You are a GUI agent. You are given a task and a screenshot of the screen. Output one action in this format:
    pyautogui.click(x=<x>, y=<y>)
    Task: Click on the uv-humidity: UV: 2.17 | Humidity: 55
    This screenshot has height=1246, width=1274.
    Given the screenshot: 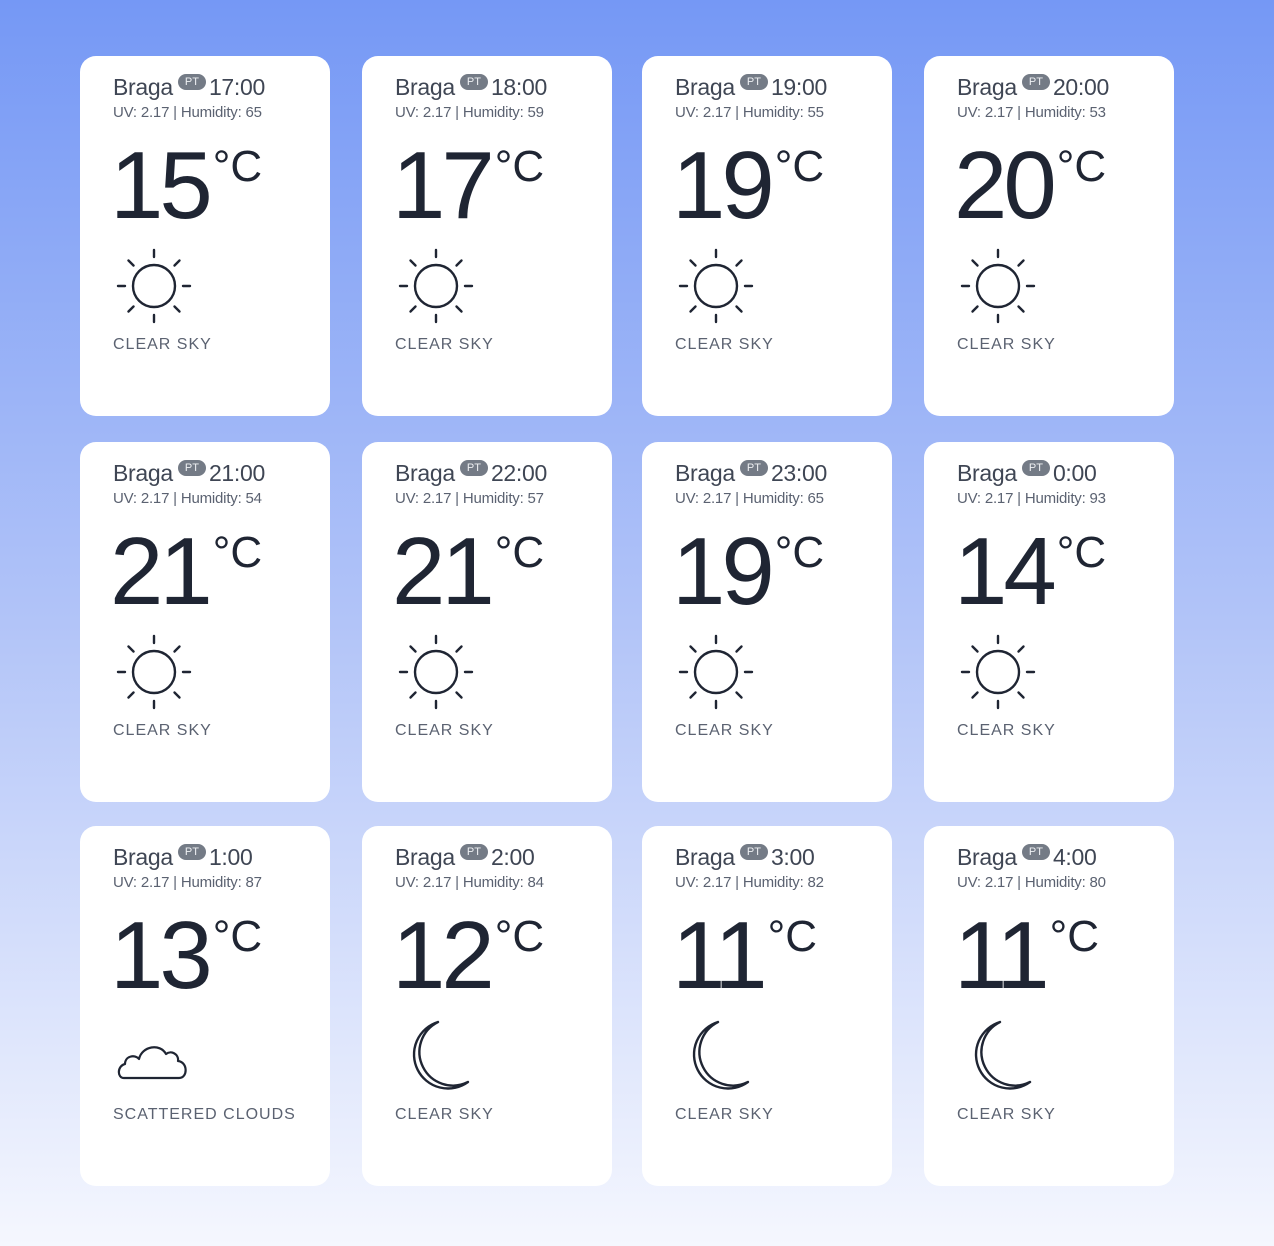 What is the action you would take?
    pyautogui.click(x=749, y=112)
    